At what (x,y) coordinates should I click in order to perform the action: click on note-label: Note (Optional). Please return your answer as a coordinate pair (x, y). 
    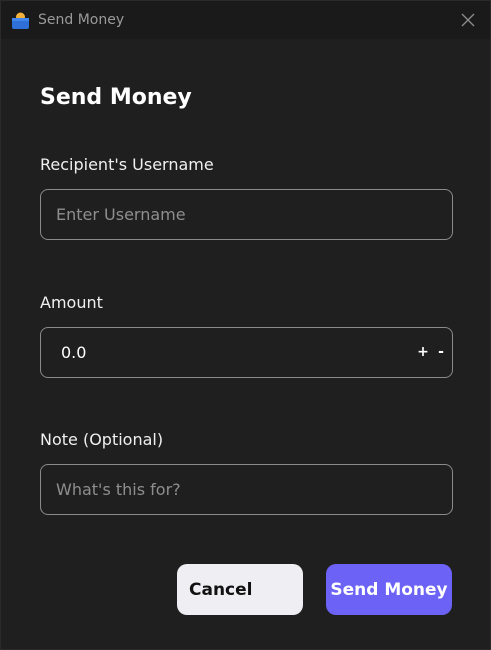
    Looking at the image, I should click on (102, 439).